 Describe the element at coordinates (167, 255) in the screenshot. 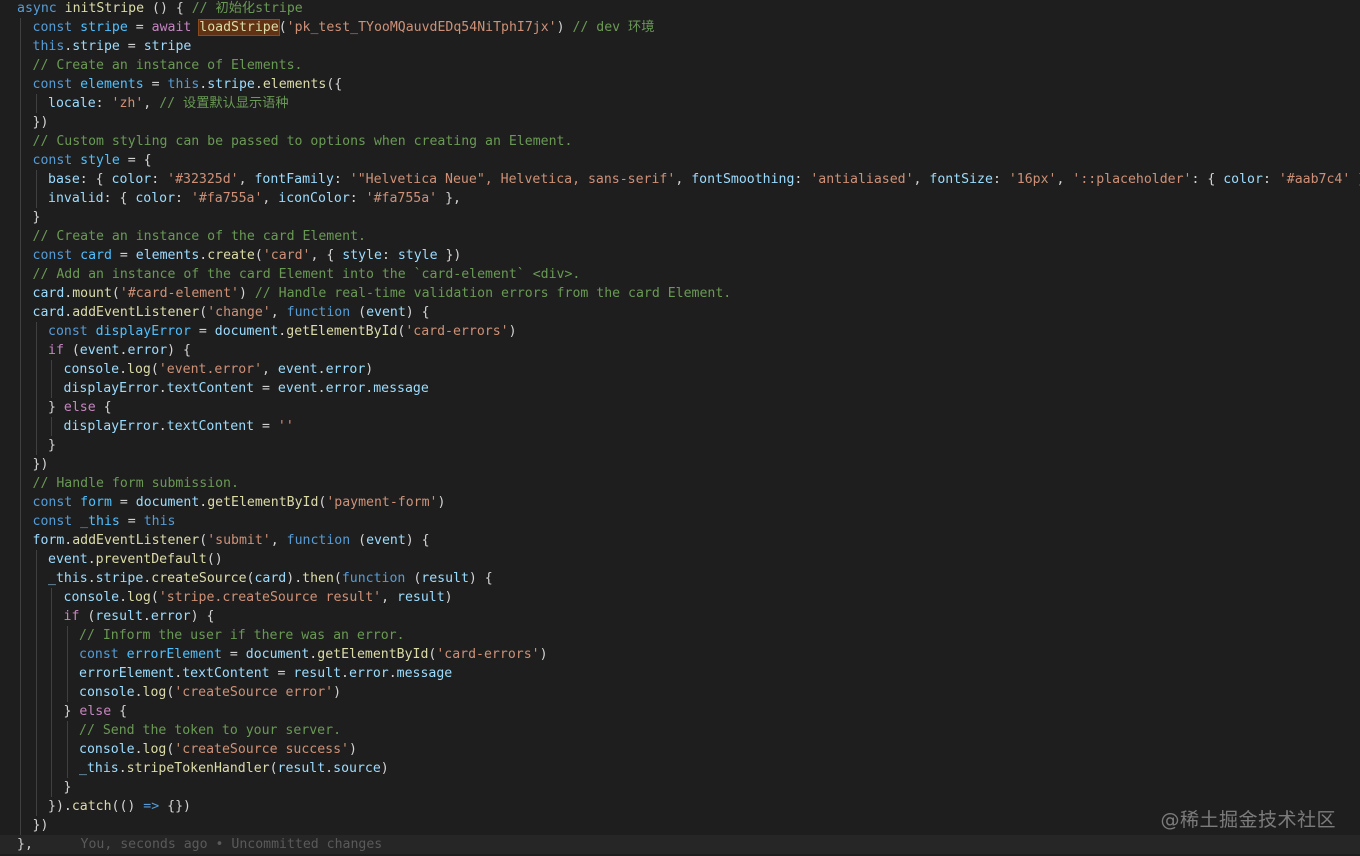

I see `code-token: elements` at that location.